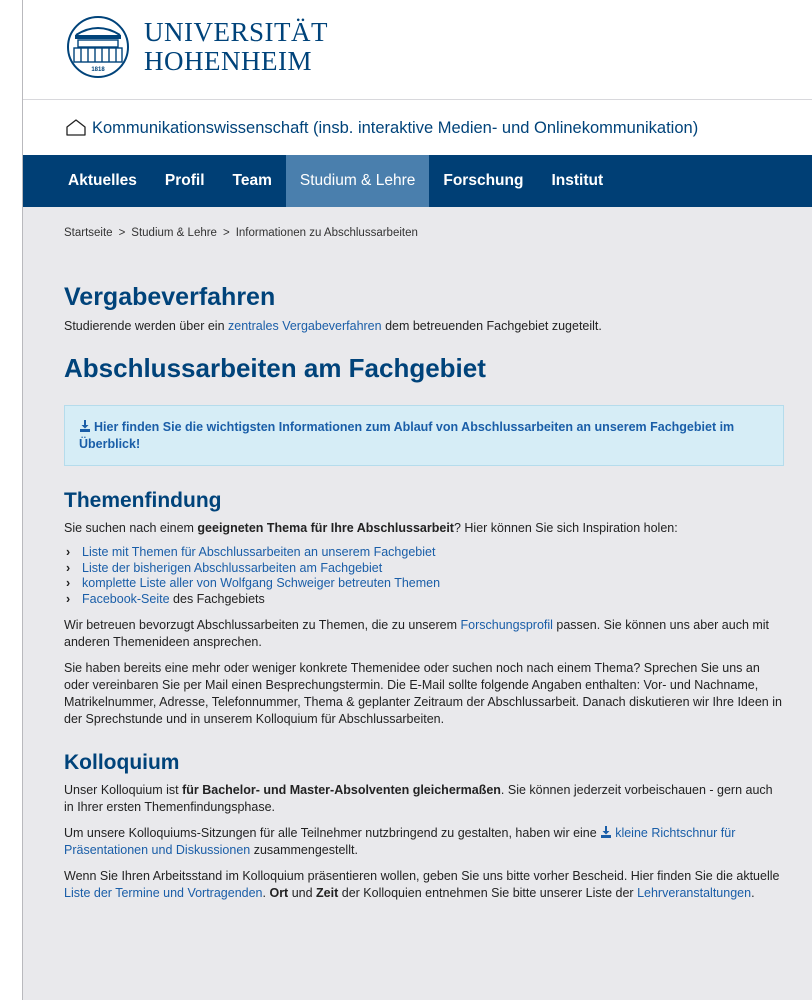 Image resolution: width=812 pixels, height=1000 pixels. I want to click on breadcrumb-studium-lehre: Studium & Lehre, so click(174, 233).